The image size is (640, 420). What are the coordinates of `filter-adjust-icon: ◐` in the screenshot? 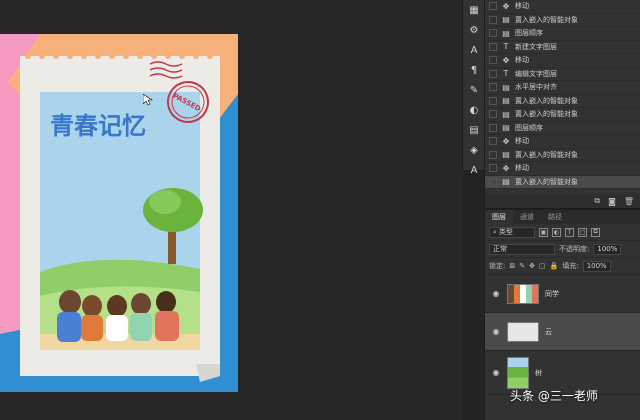 It's located at (556, 232).